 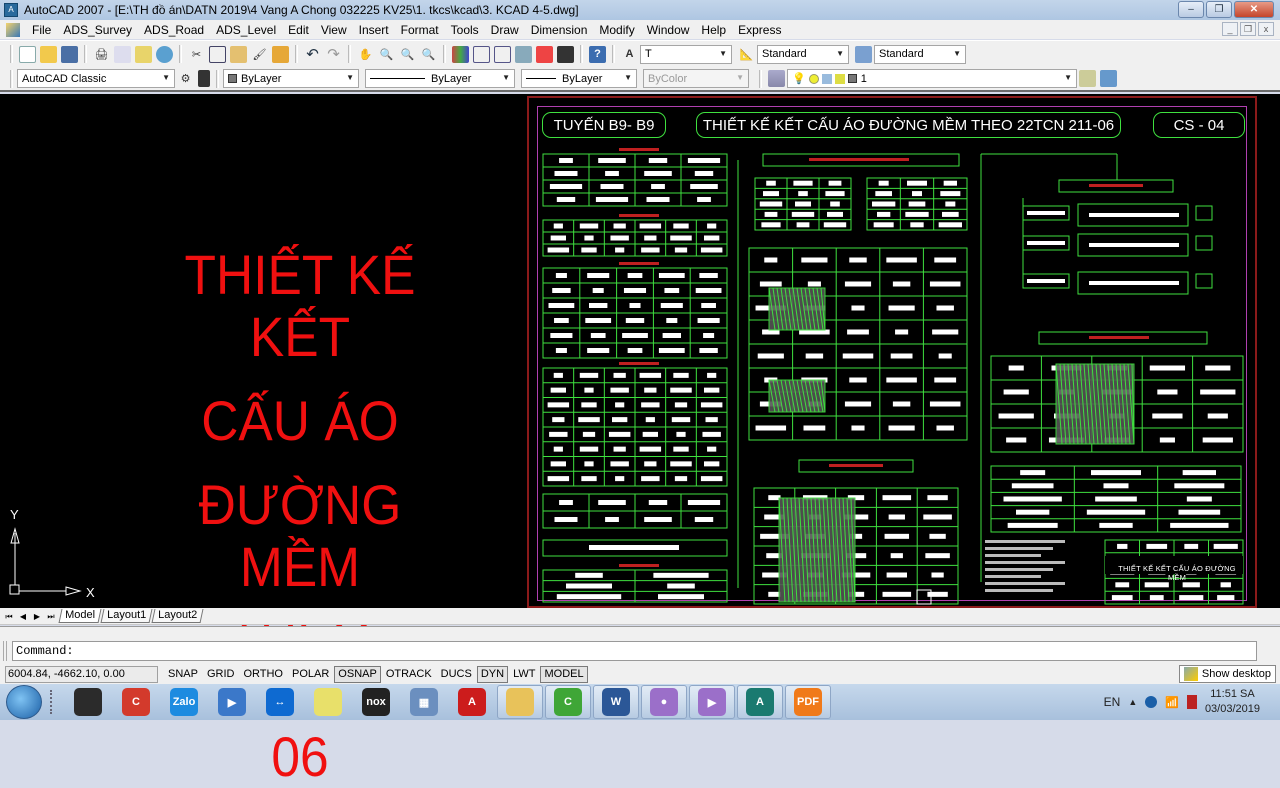 What do you see at coordinates (204, 78) in the screenshot?
I see `save-workspace-icon` at bounding box center [204, 78].